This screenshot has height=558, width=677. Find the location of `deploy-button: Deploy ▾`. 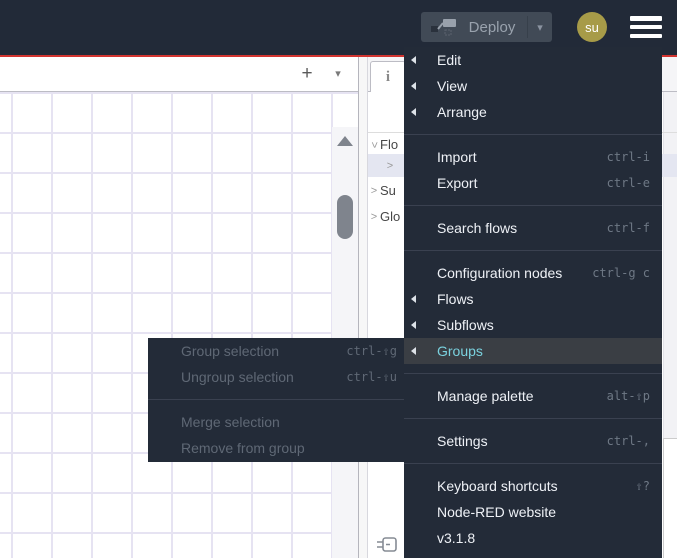

deploy-button: Deploy ▾ is located at coordinates (486, 27).